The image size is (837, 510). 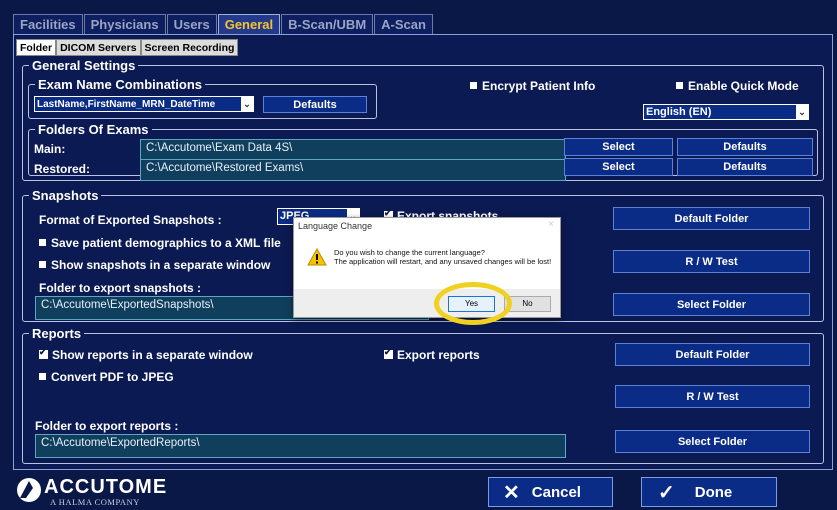 What do you see at coordinates (713, 492) in the screenshot?
I see `done-label: Done` at bounding box center [713, 492].